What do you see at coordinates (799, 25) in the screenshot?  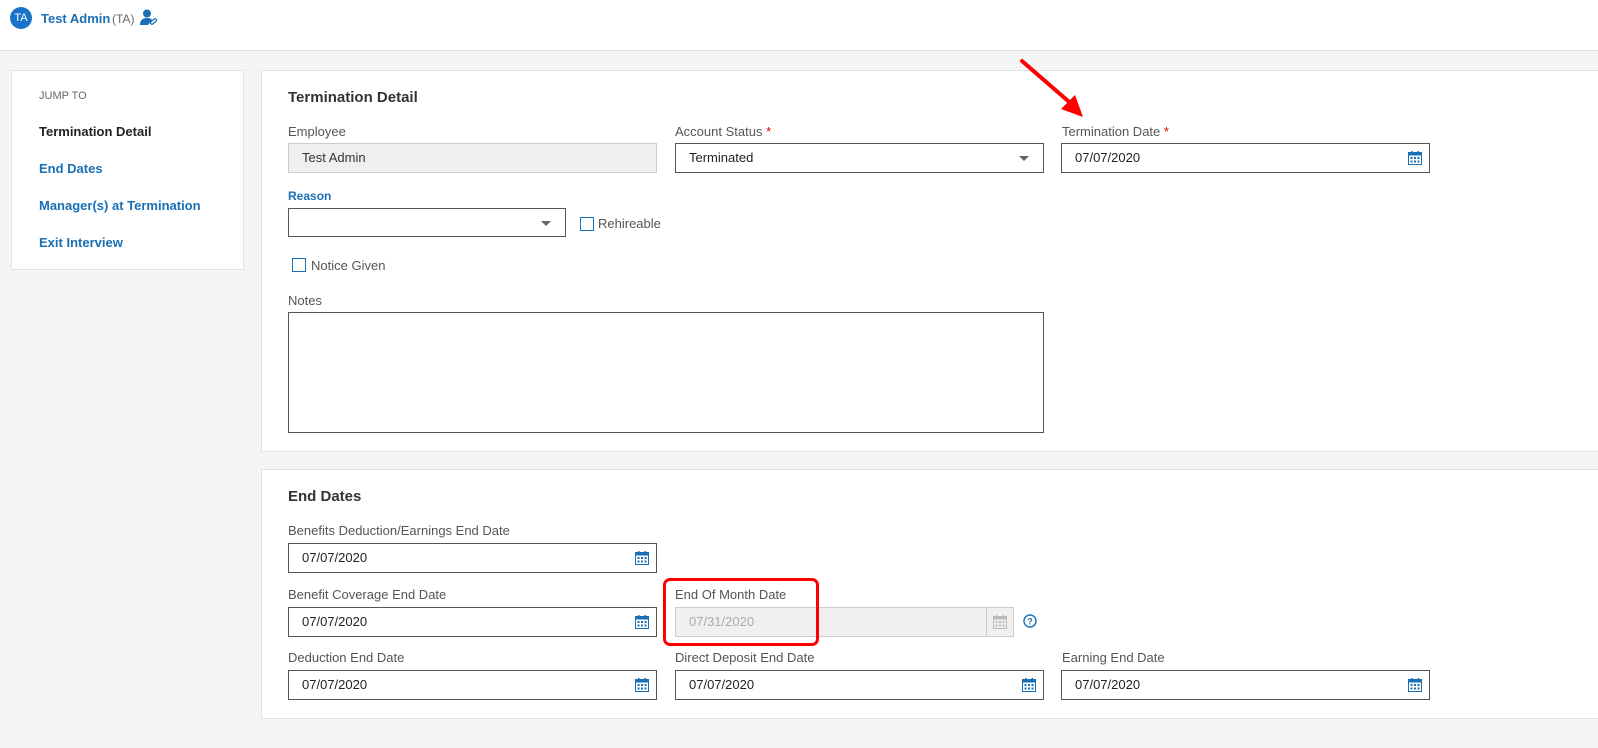 I see `header: TA Test Admin (TA)` at bounding box center [799, 25].